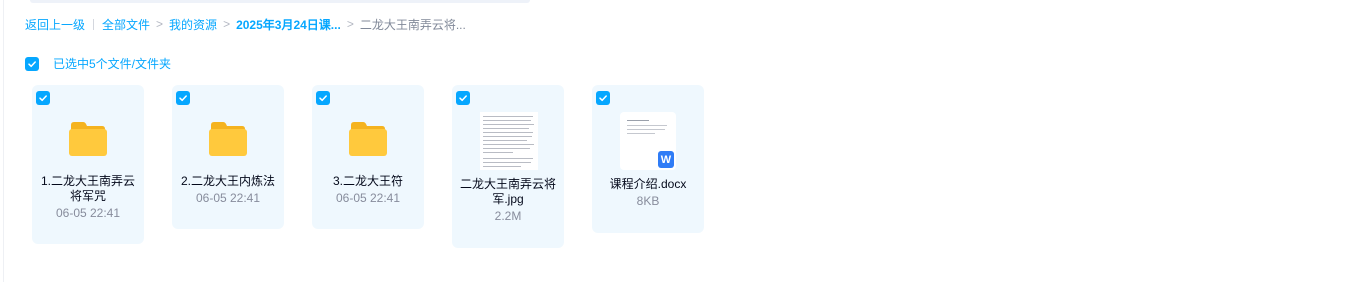  What do you see at coordinates (648, 201) in the screenshot?
I see `item-meta: 8KB` at bounding box center [648, 201].